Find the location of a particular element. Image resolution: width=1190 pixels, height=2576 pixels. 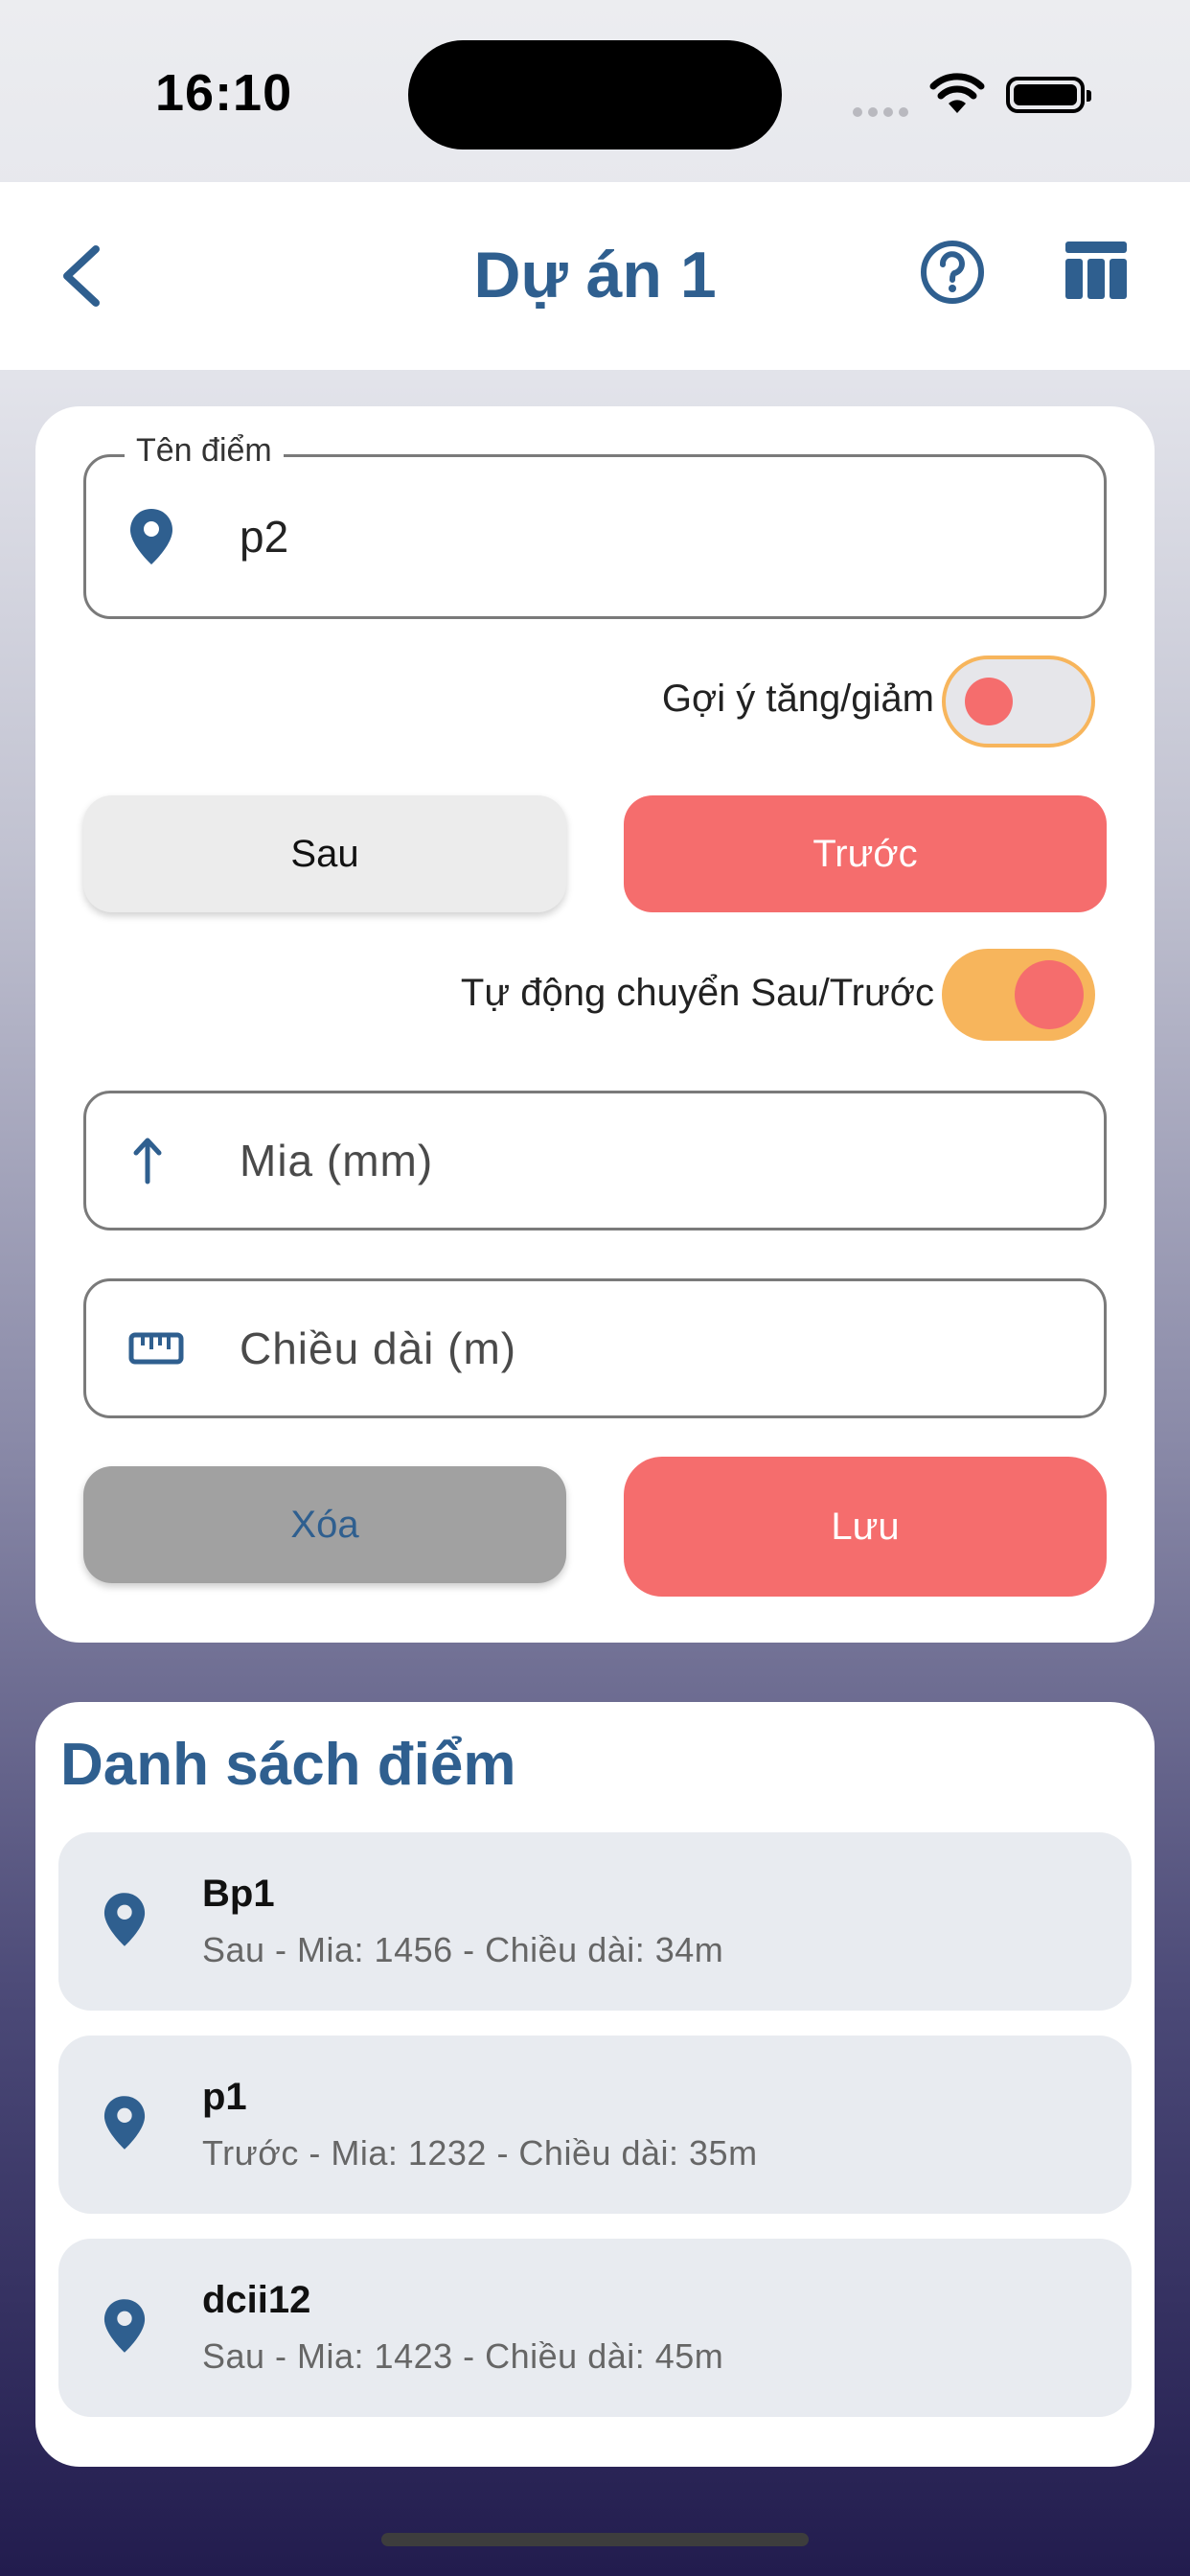

point-name-label: Tên điểm is located at coordinates (205, 451).